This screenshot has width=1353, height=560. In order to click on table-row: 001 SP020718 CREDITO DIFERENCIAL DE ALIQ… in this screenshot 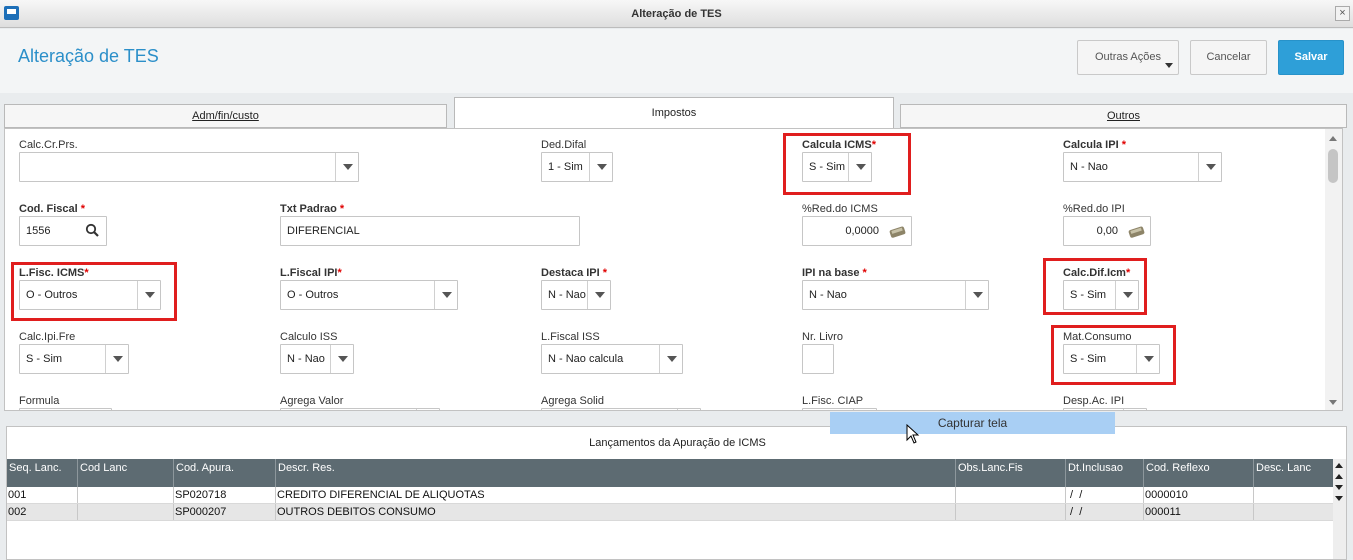, I will do `click(670, 495)`.